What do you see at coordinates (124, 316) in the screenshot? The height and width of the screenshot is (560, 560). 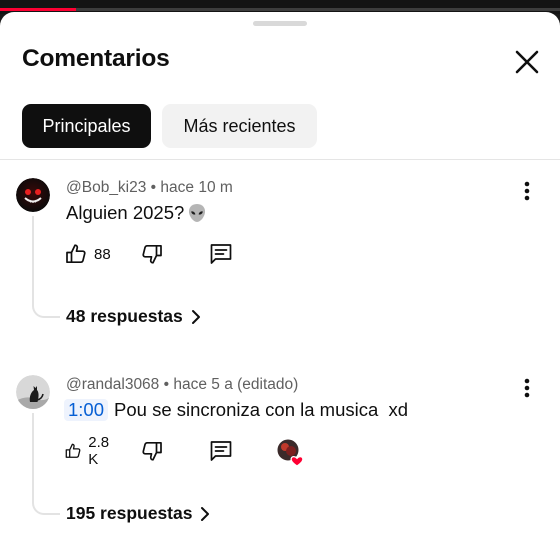 I see `replies-count: 48 respuestas` at bounding box center [124, 316].